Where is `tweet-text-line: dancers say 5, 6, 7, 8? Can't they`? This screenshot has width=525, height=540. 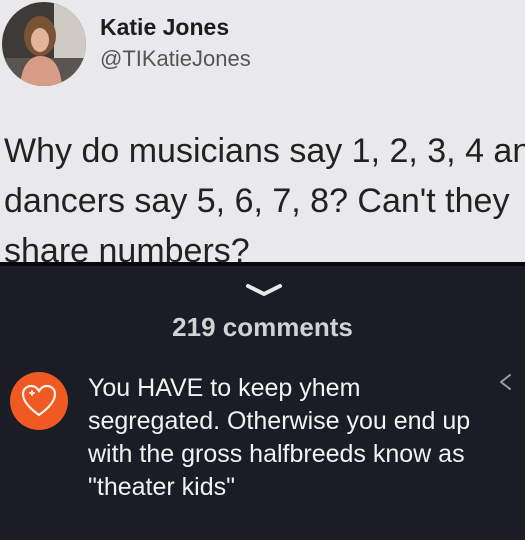 tweet-text-line: dancers say 5, 6, 7, 8? Can't they is located at coordinates (257, 201).